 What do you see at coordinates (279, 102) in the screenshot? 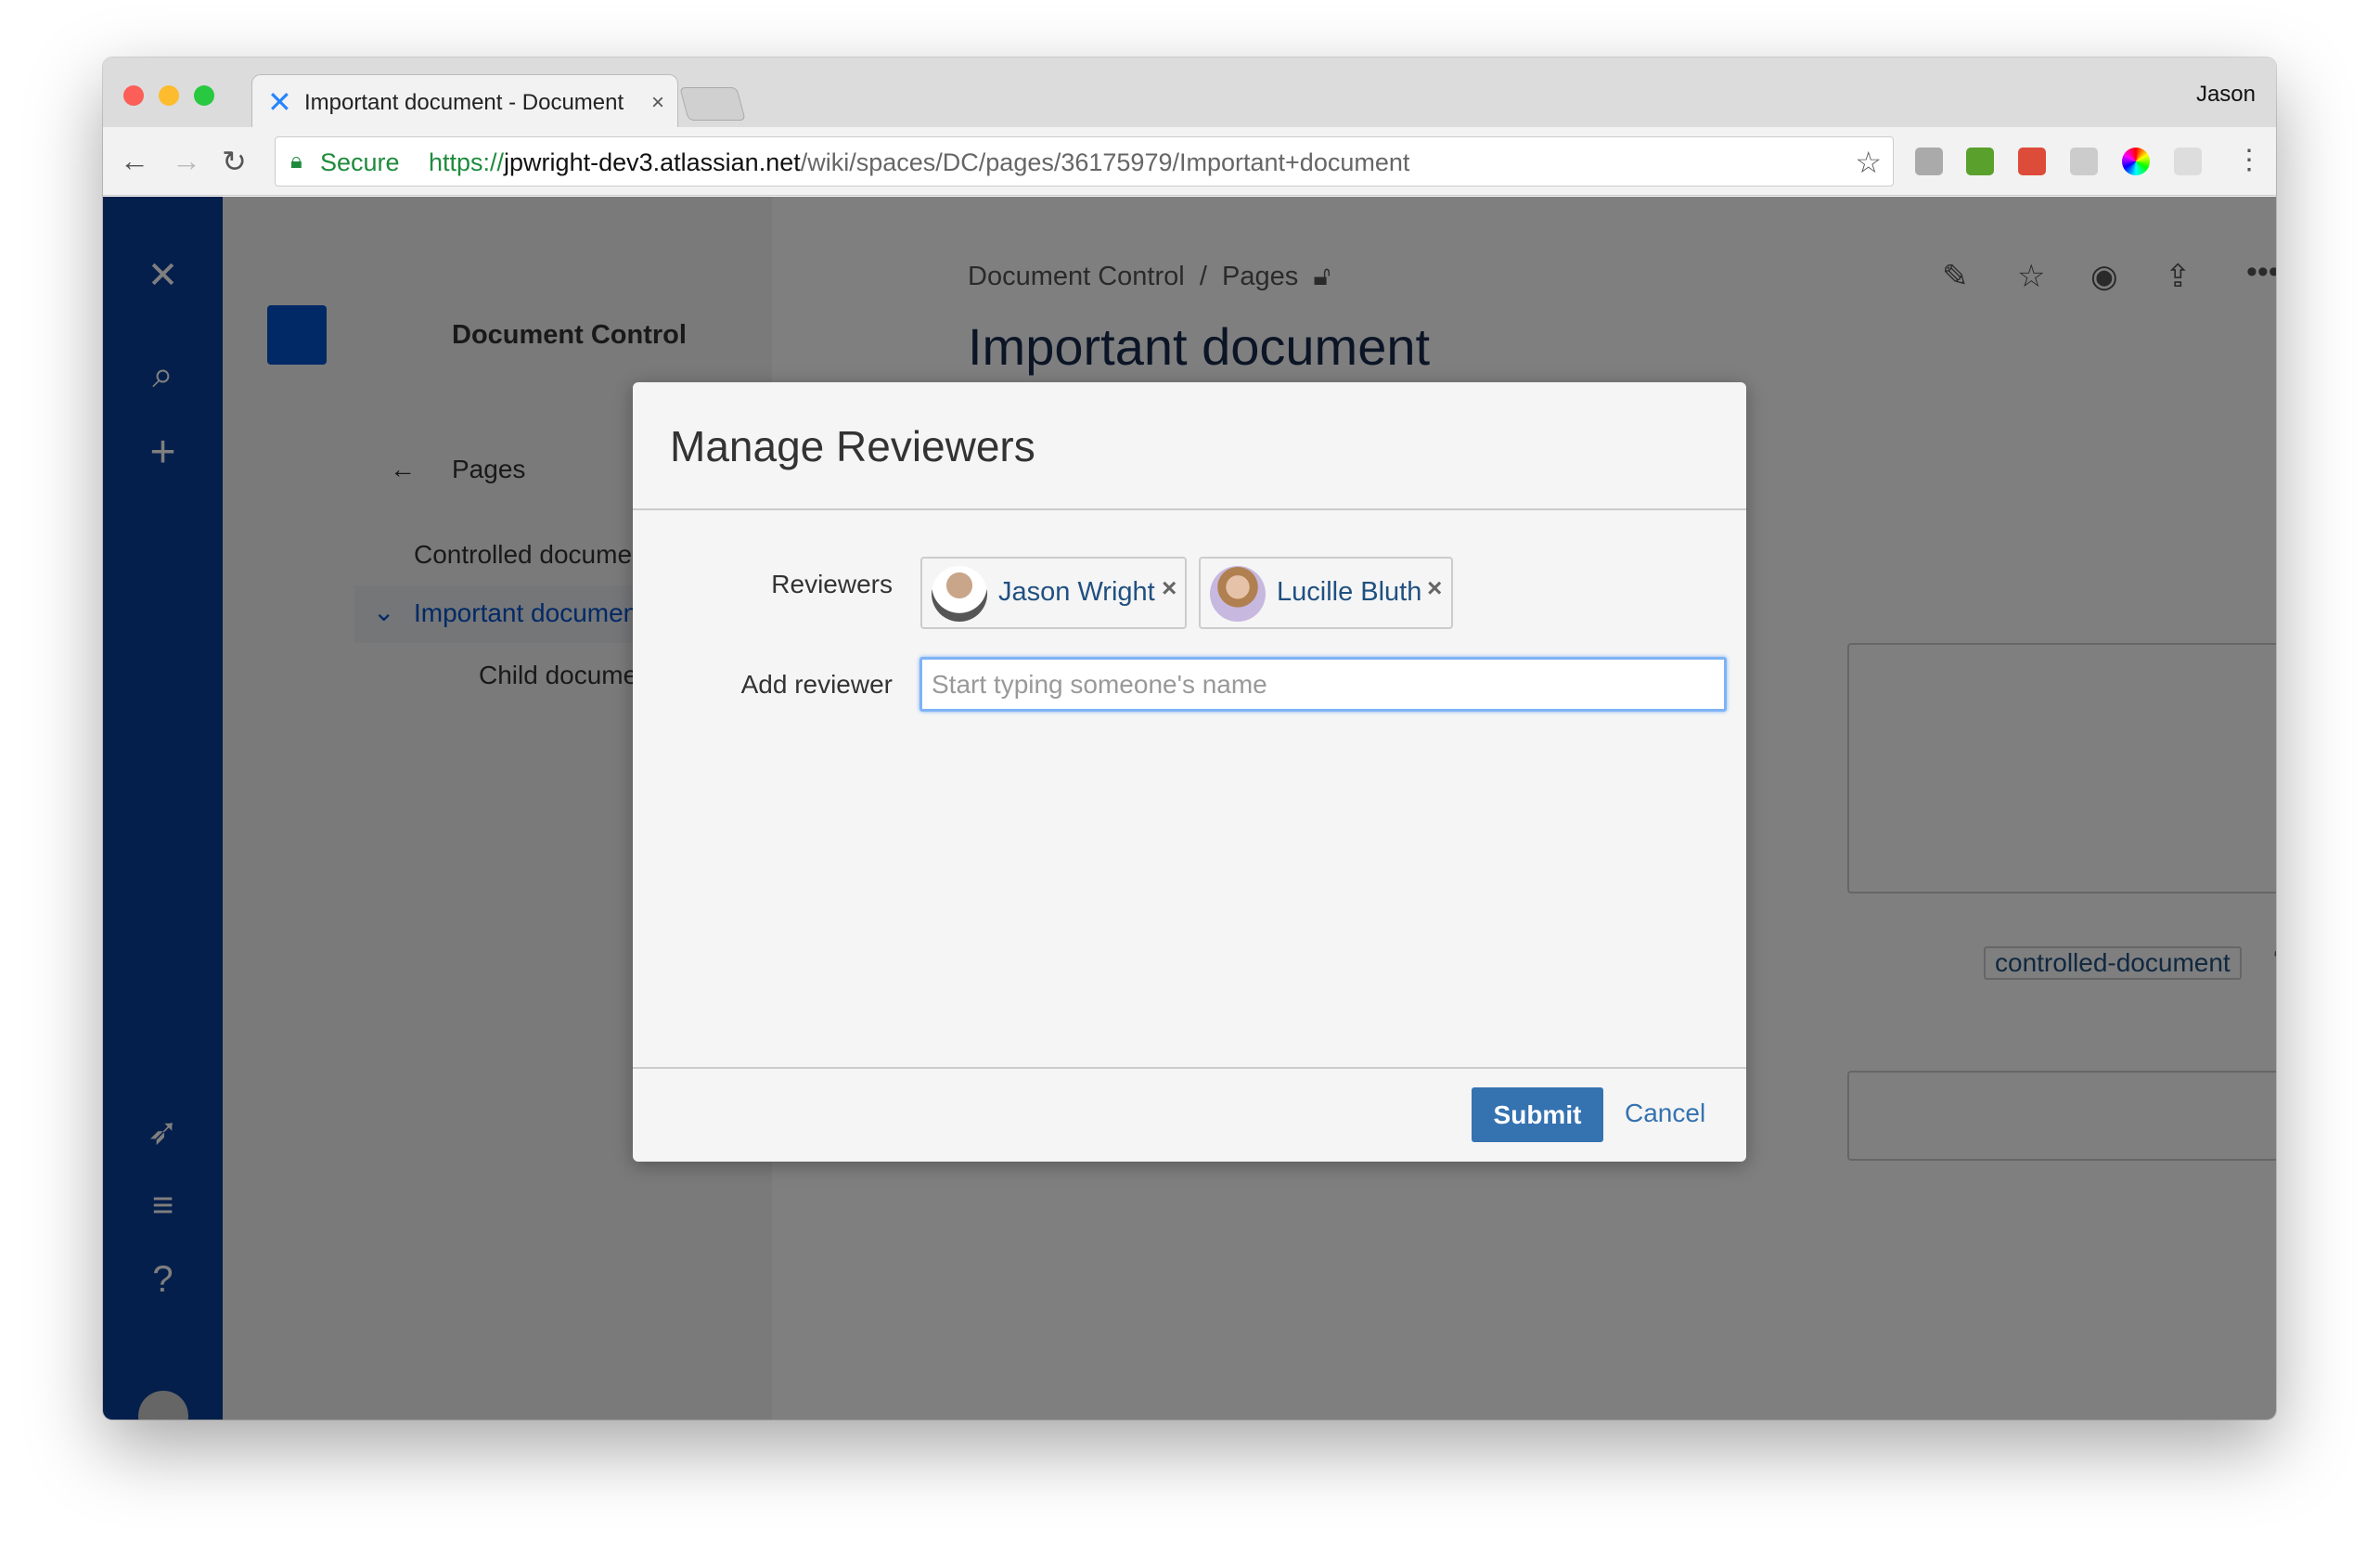
I see `confluence-favicon-icon: ✕` at bounding box center [279, 102].